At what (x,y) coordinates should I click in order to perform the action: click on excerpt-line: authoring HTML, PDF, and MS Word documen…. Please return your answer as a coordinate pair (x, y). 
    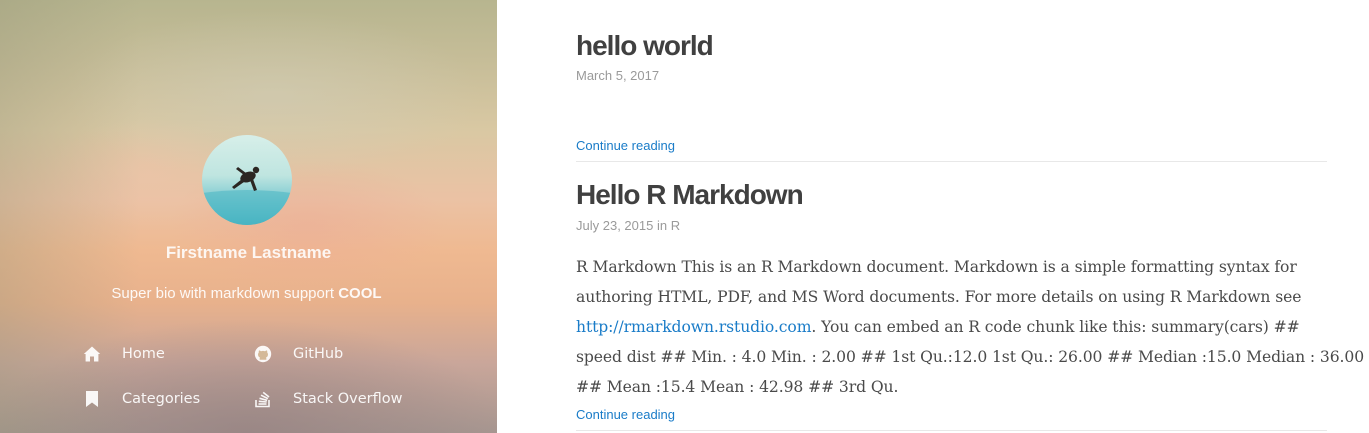
    Looking at the image, I should click on (939, 297).